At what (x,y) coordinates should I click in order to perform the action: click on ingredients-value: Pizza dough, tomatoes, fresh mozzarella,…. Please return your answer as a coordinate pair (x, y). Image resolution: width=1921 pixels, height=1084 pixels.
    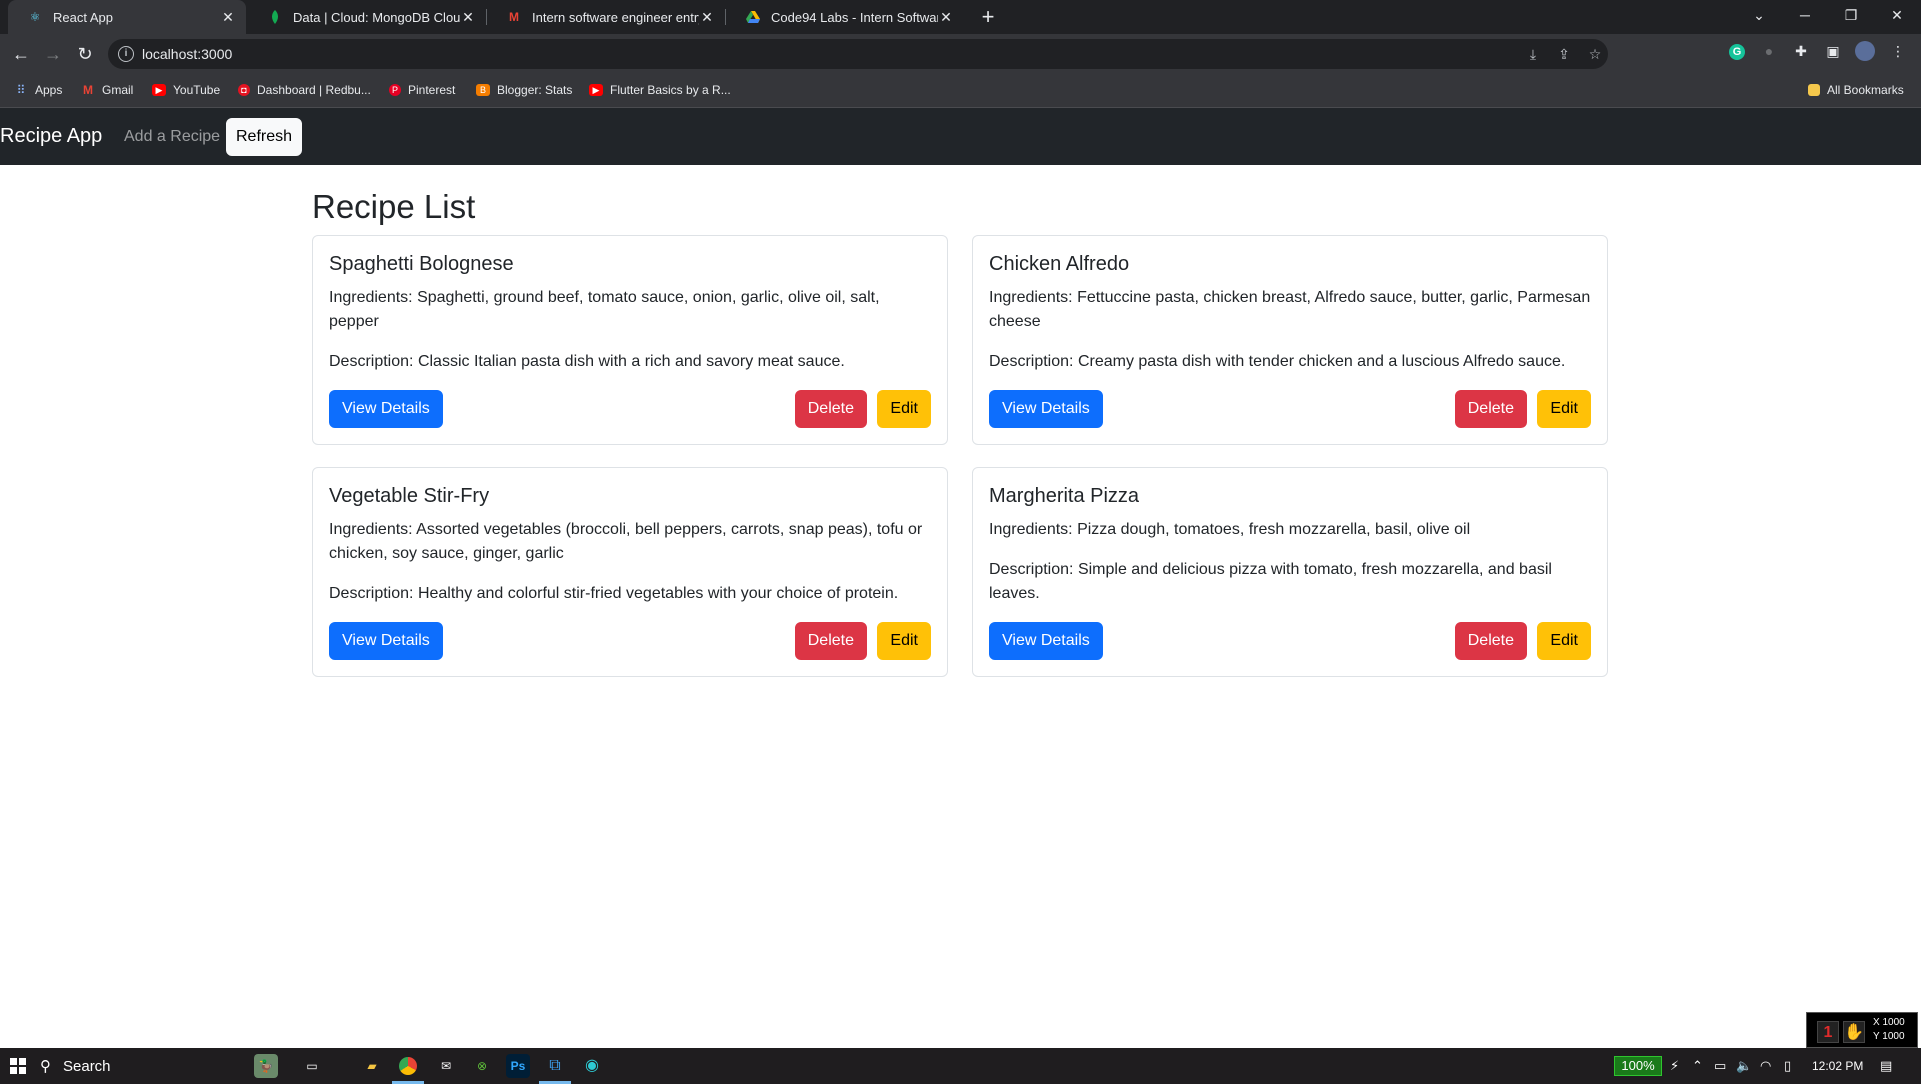
    Looking at the image, I should click on (1274, 529).